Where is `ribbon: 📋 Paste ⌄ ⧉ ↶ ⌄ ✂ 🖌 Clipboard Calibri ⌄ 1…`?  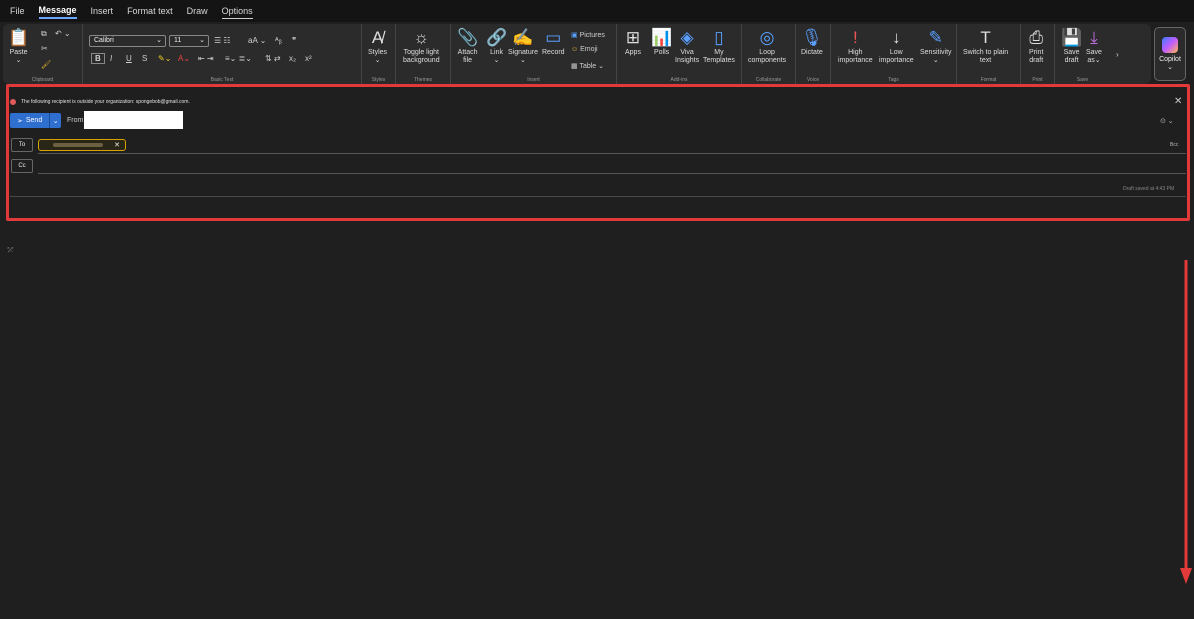
ribbon: 📋 Paste ⌄ ⧉ ↶ ⌄ ✂ 🖌 Clipboard Calibri ⌄ 1… is located at coordinates (577, 54).